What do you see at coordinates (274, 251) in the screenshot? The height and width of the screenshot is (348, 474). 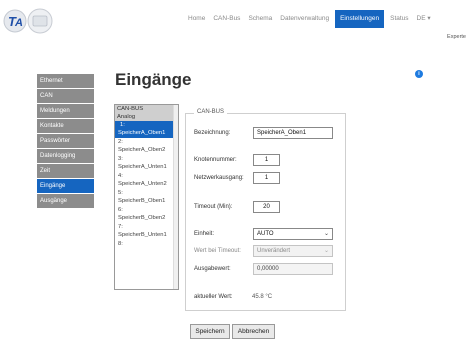 I see `wert-timeout-value: Unverändert` at bounding box center [274, 251].